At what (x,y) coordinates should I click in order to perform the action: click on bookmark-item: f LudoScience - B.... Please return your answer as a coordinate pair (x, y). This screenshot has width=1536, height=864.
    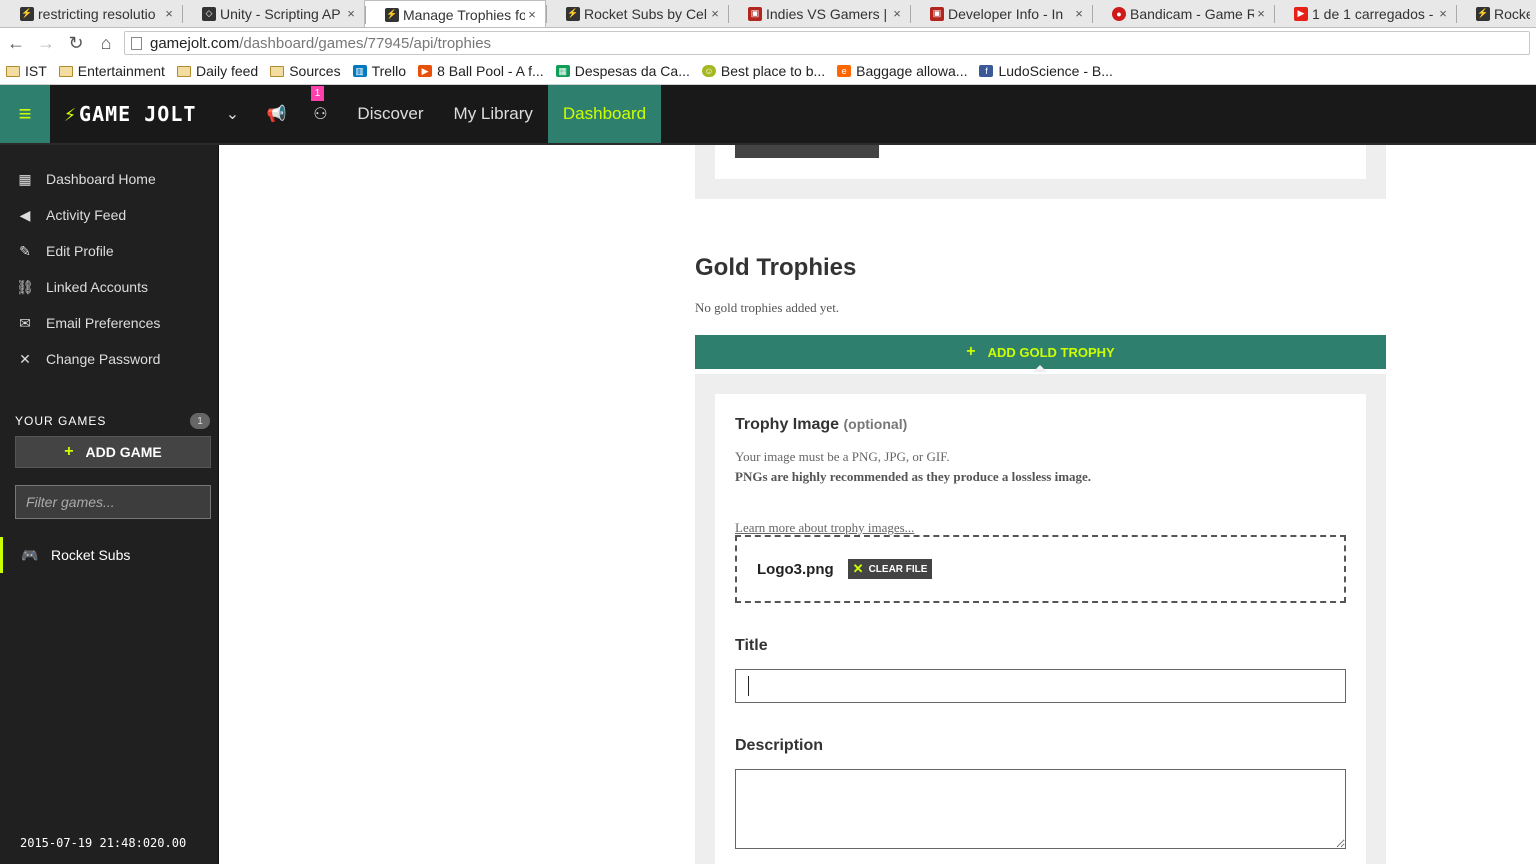
    Looking at the image, I should click on (1046, 71).